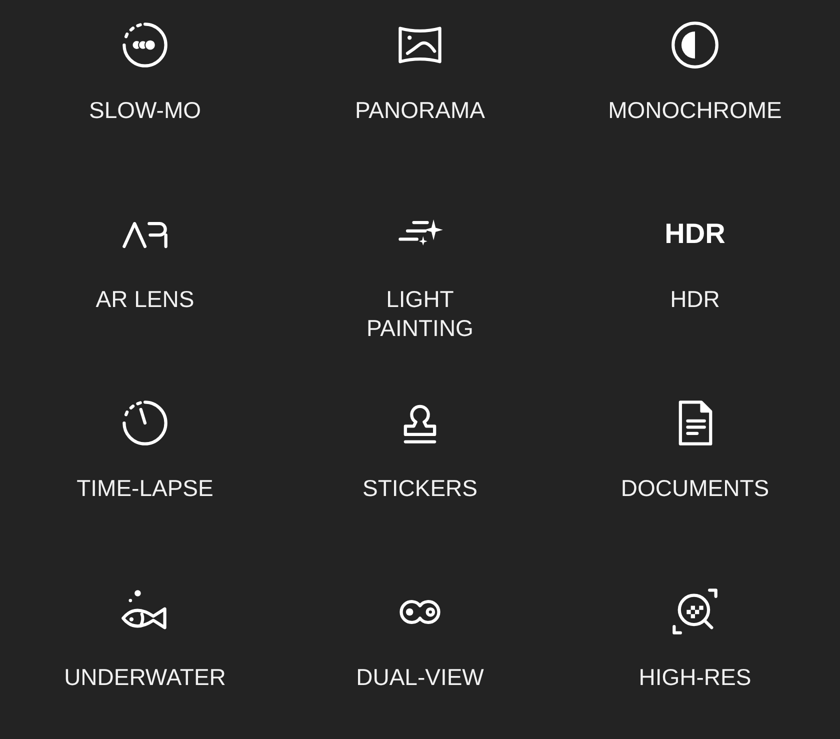 The width and height of the screenshot is (840, 739). I want to click on timer-icon, so click(145, 423).